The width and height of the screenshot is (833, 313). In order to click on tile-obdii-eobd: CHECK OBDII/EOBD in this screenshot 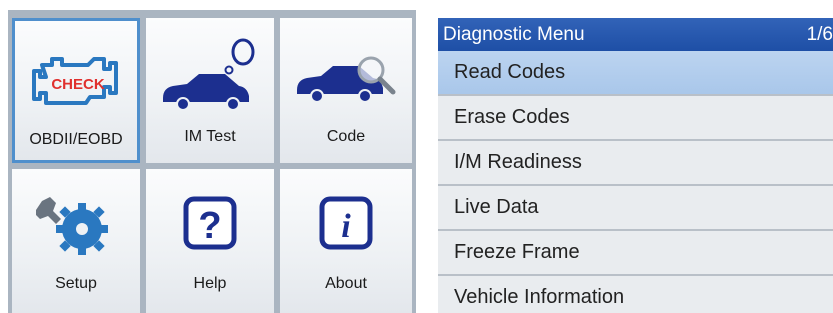, I will do `click(76, 90)`.